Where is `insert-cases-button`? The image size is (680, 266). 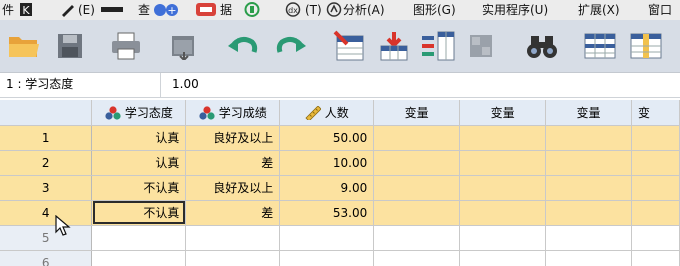
insert-cases-button is located at coordinates (600, 46).